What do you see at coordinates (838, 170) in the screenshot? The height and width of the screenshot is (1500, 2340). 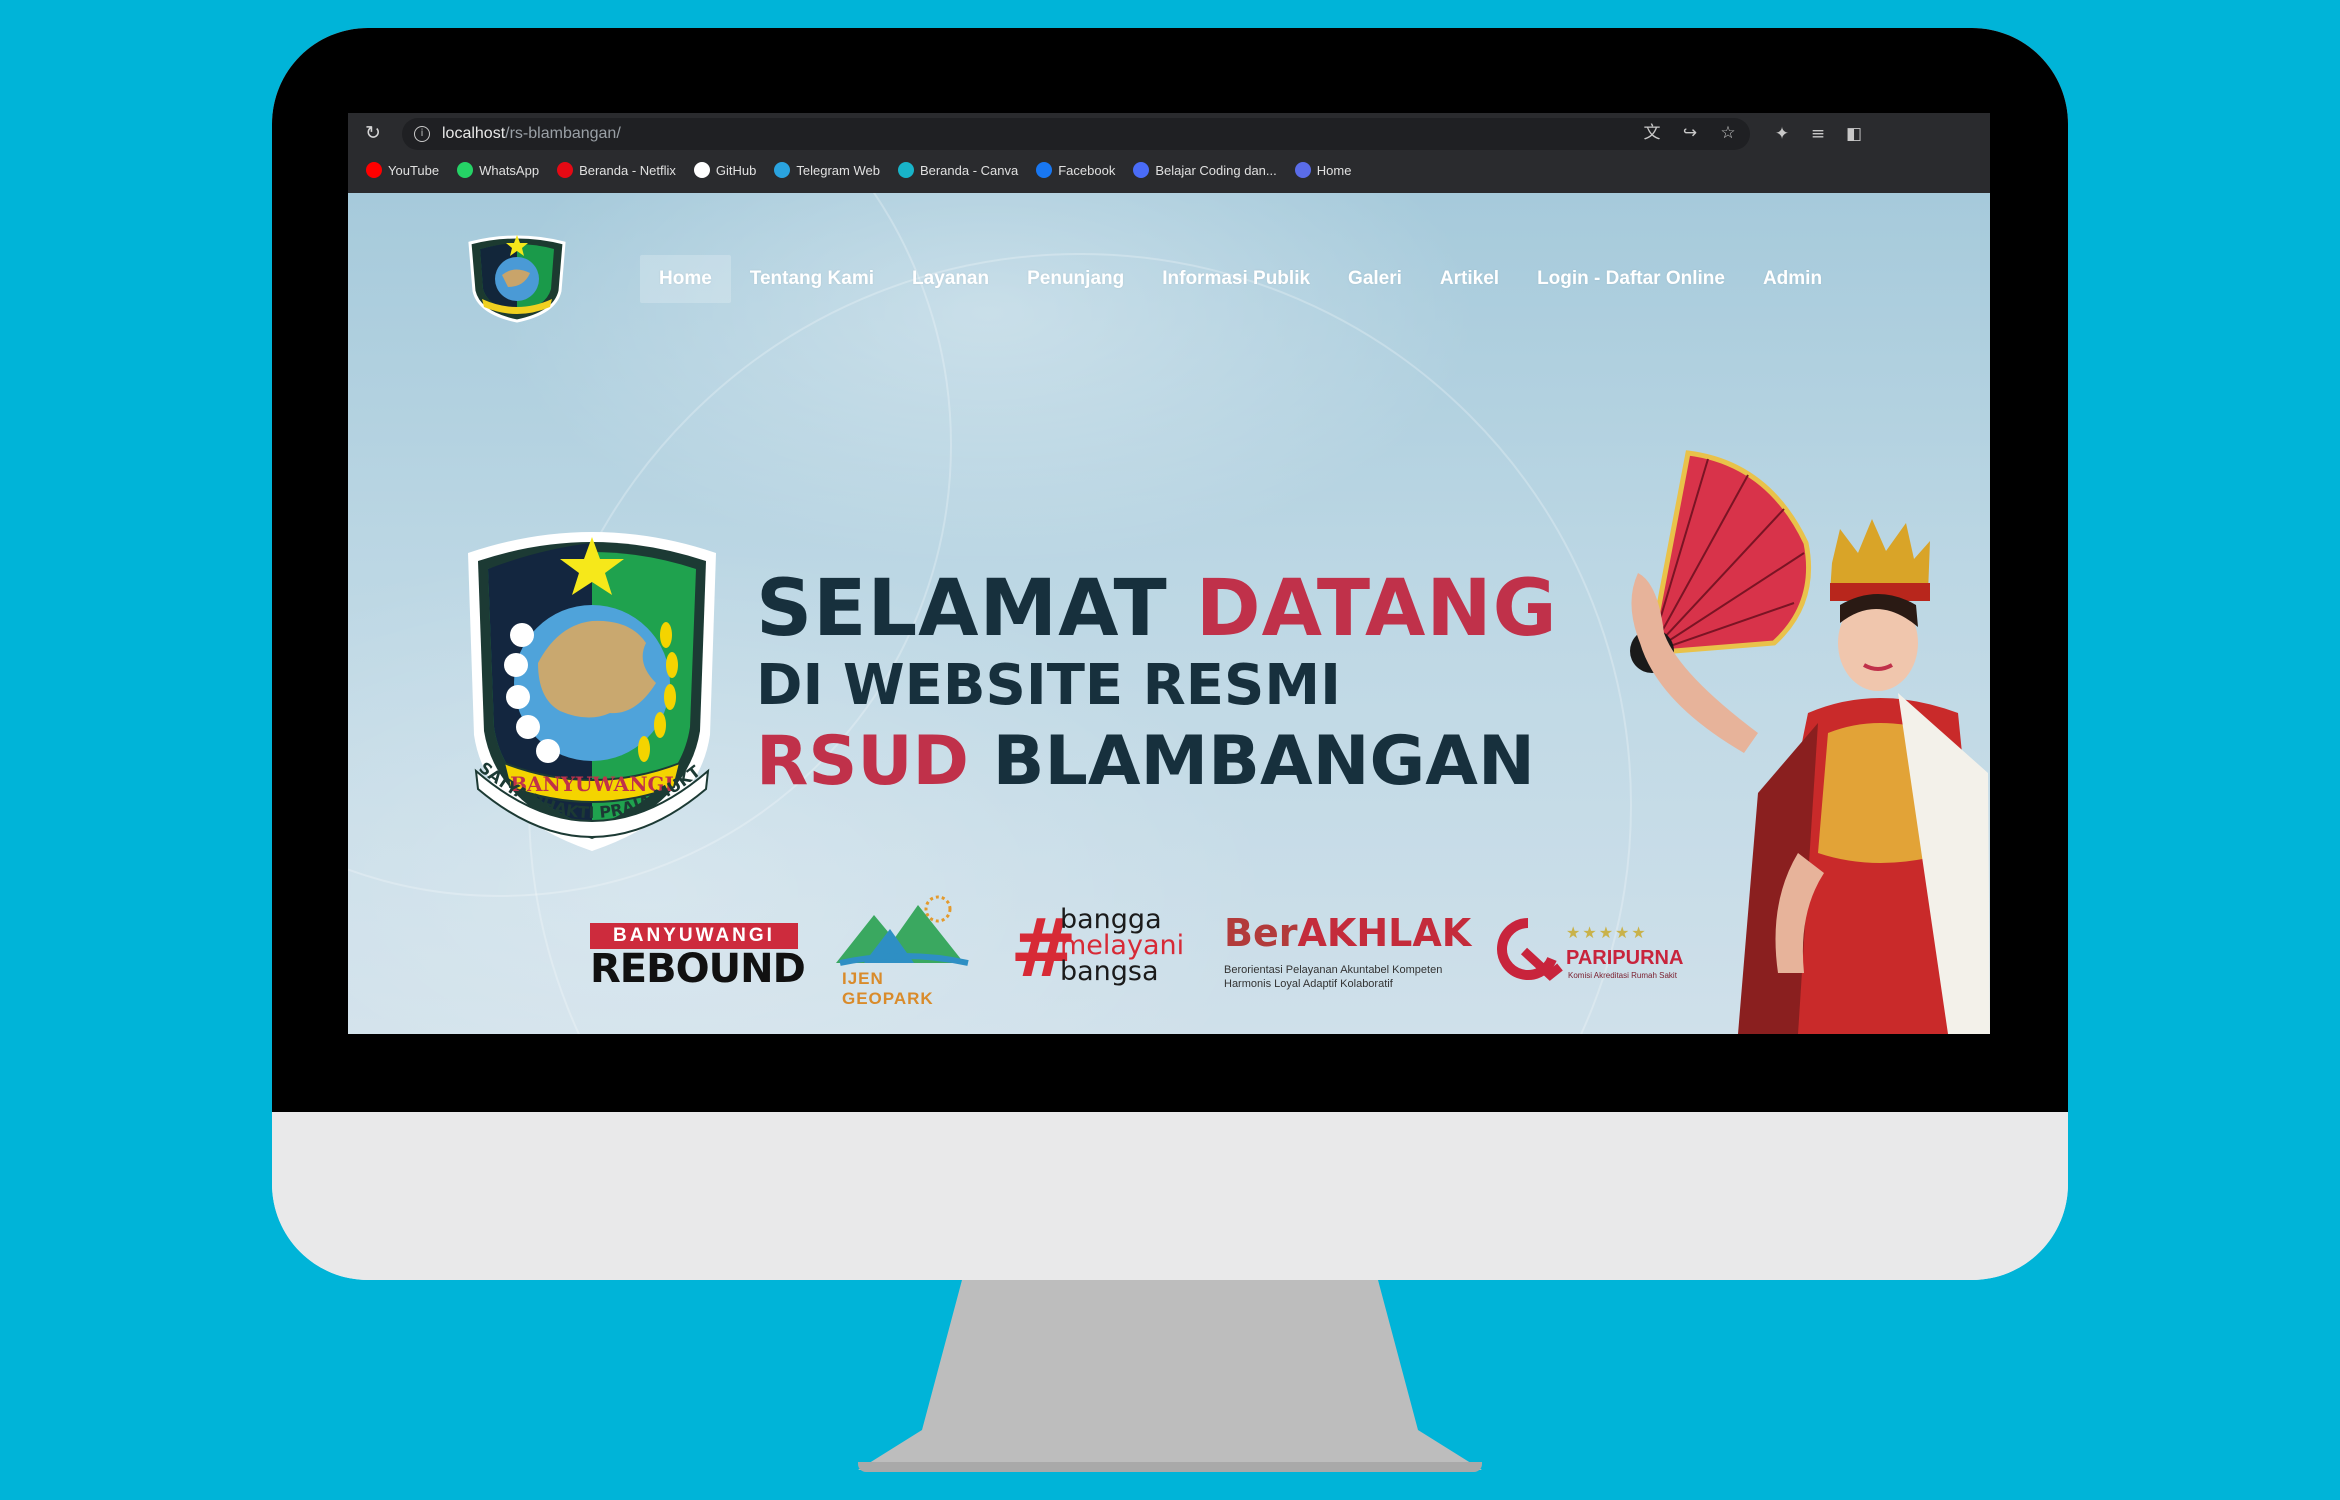 I see `bookmark-label: Telegram Web` at bounding box center [838, 170].